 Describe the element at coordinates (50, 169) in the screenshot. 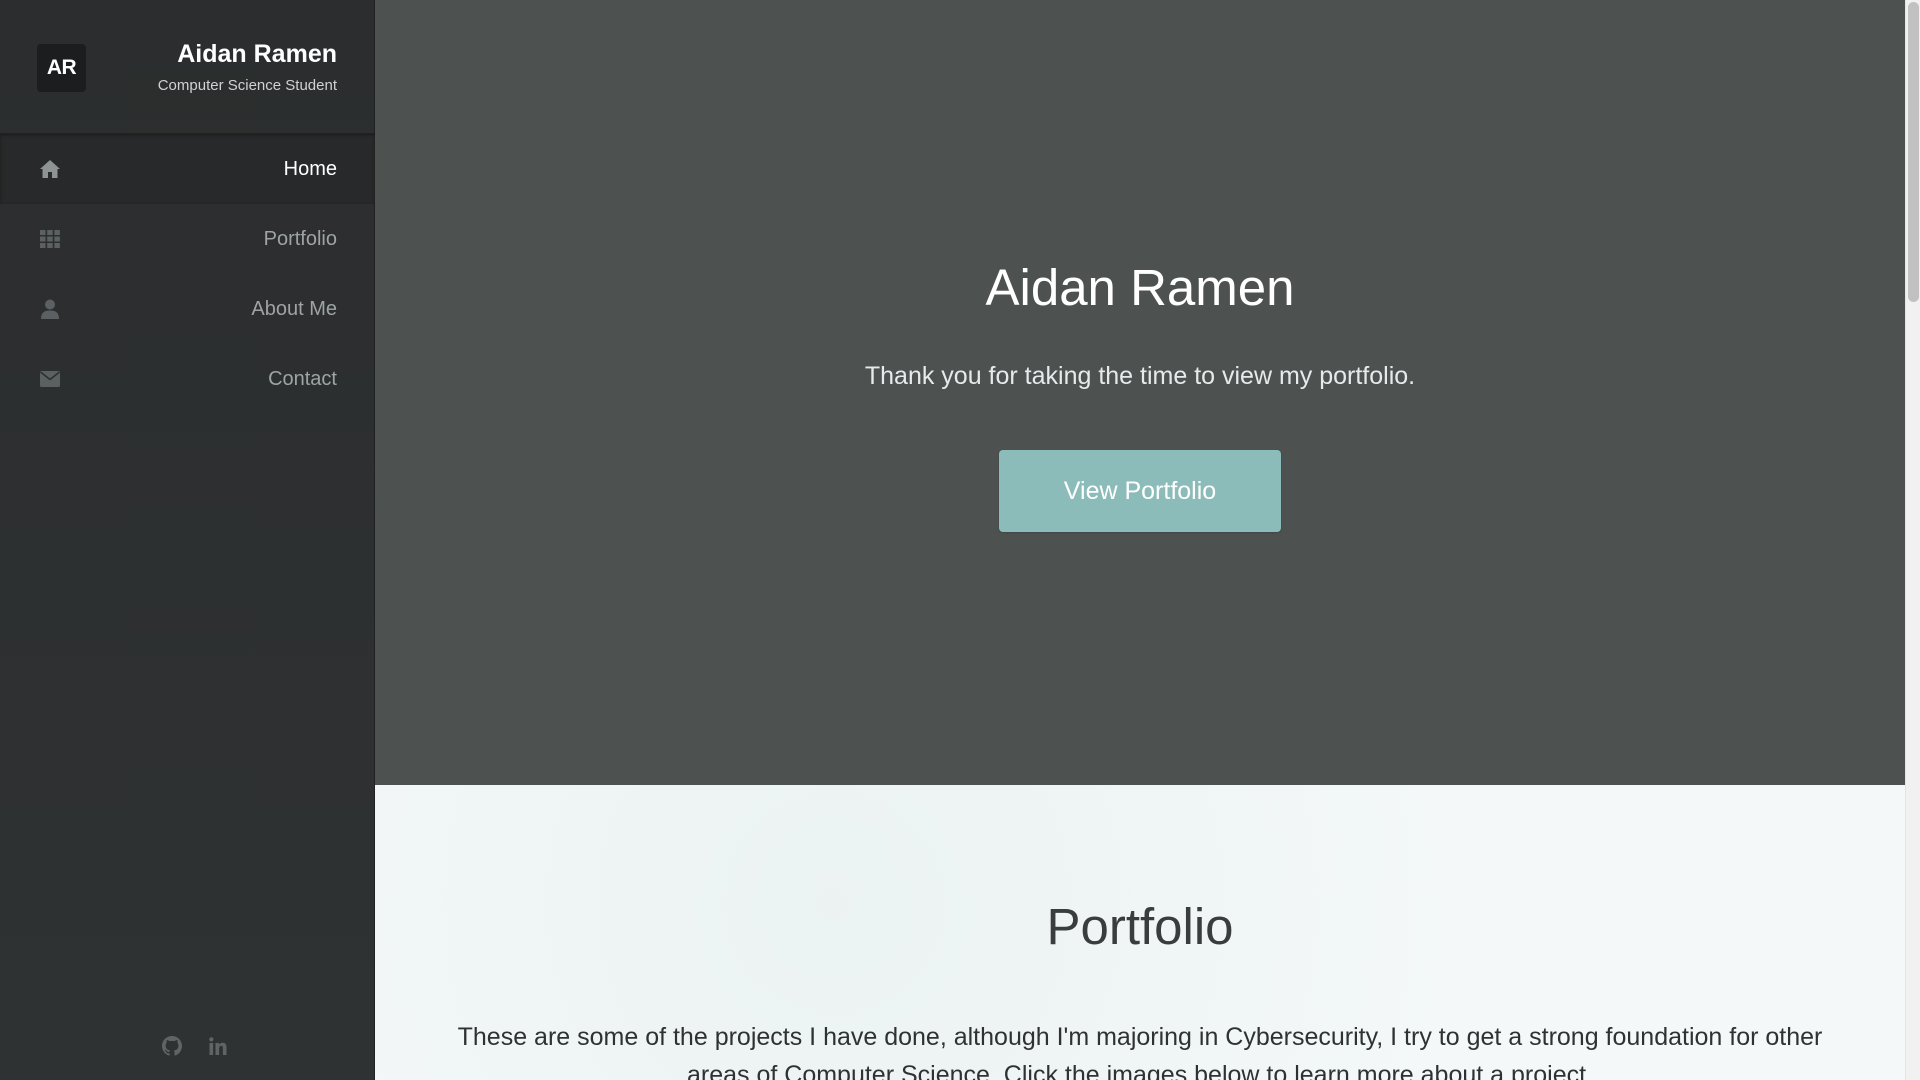

I see `home-icon` at that location.